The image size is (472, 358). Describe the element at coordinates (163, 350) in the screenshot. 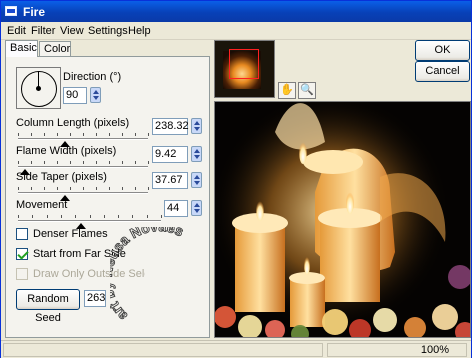

I see `status-cell-main` at that location.